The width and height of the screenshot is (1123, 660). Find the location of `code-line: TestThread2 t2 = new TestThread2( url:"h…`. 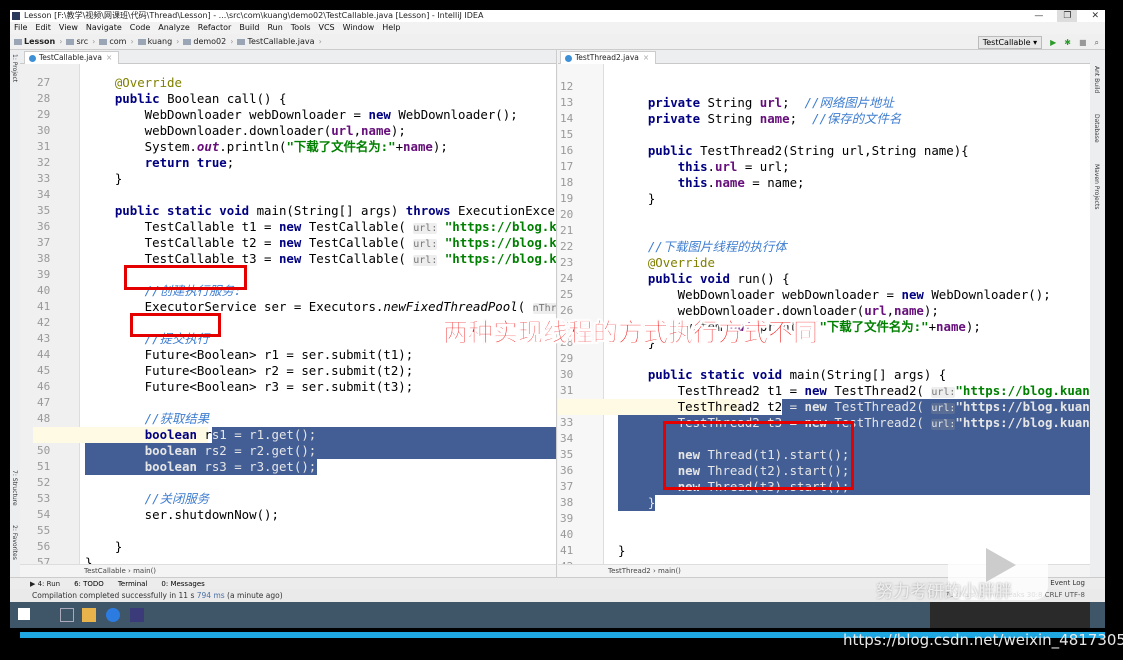

code-line: TestThread2 t2 = new TestThread2( url:"h… is located at coordinates (854, 407).